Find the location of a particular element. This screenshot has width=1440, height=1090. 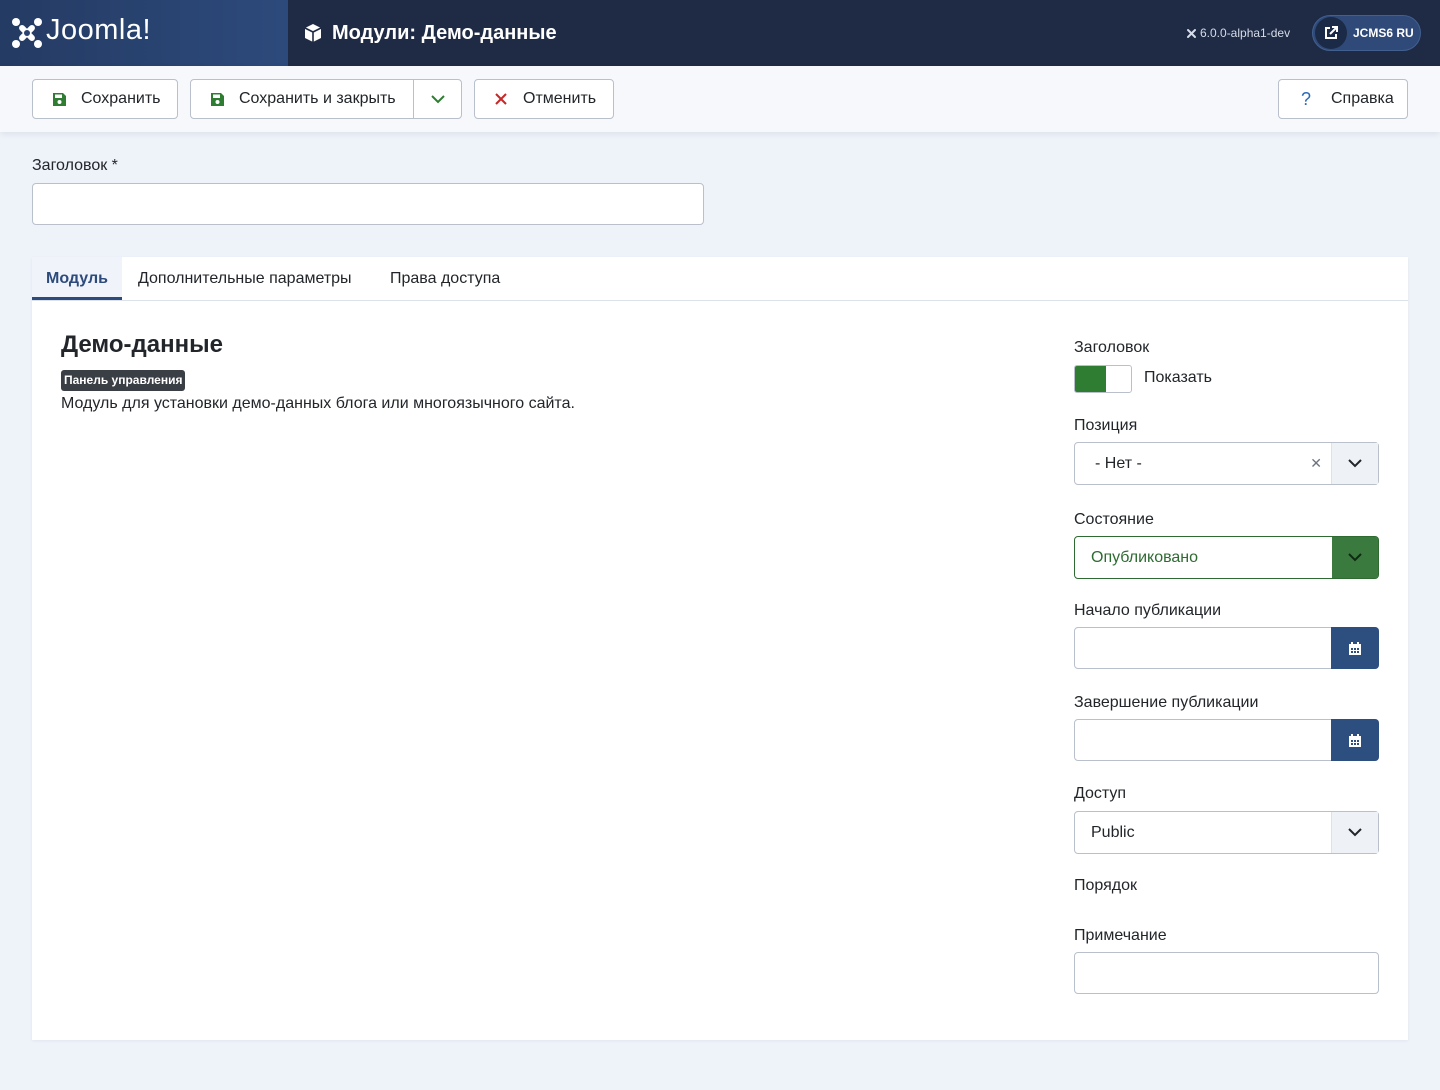

ordering-label: Порядок is located at coordinates (1106, 885).